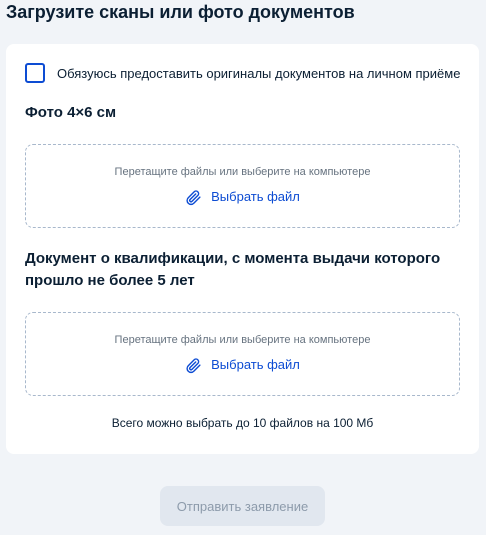 This screenshot has width=486, height=535. Describe the element at coordinates (35, 73) in the screenshot. I see `originals-checkbox` at that location.